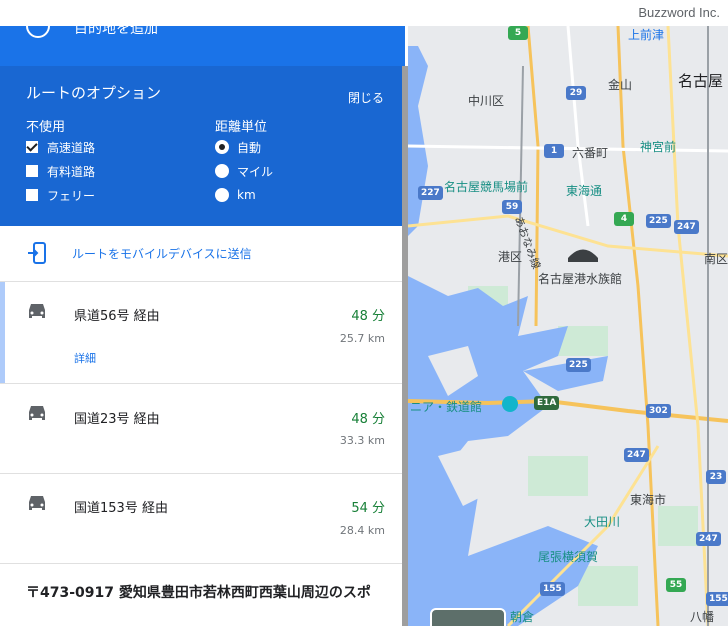 The width and height of the screenshot is (728, 626). I want to click on tolls-checkbox, so click(32, 171).